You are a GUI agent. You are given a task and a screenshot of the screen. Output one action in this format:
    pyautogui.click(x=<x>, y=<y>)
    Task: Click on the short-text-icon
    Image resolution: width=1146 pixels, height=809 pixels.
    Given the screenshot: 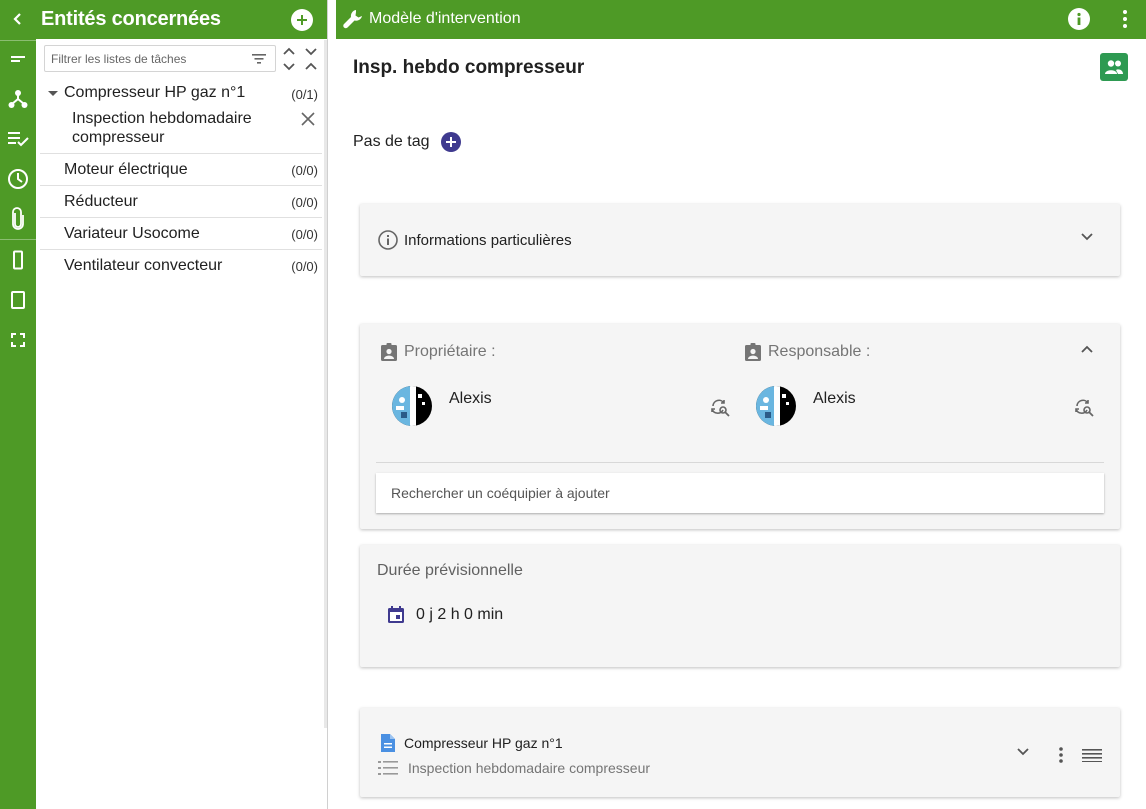 What is the action you would take?
    pyautogui.click(x=18, y=59)
    